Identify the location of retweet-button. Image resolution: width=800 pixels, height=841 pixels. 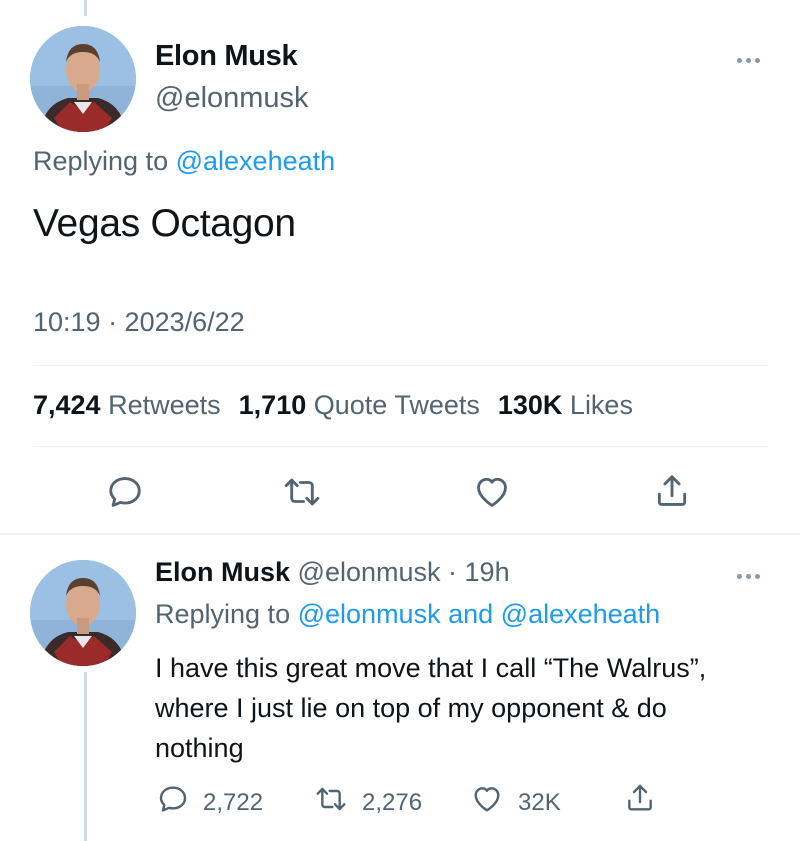
(302, 492).